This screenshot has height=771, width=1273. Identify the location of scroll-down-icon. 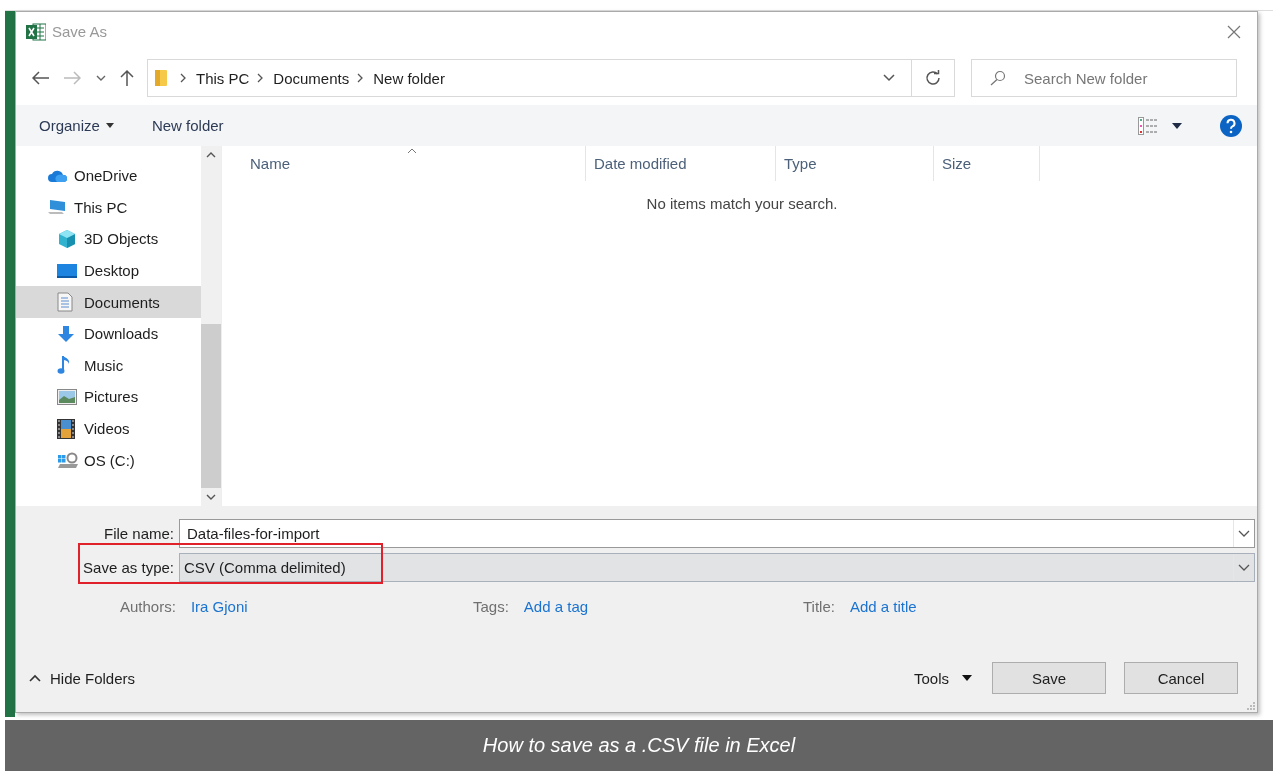
(211, 497).